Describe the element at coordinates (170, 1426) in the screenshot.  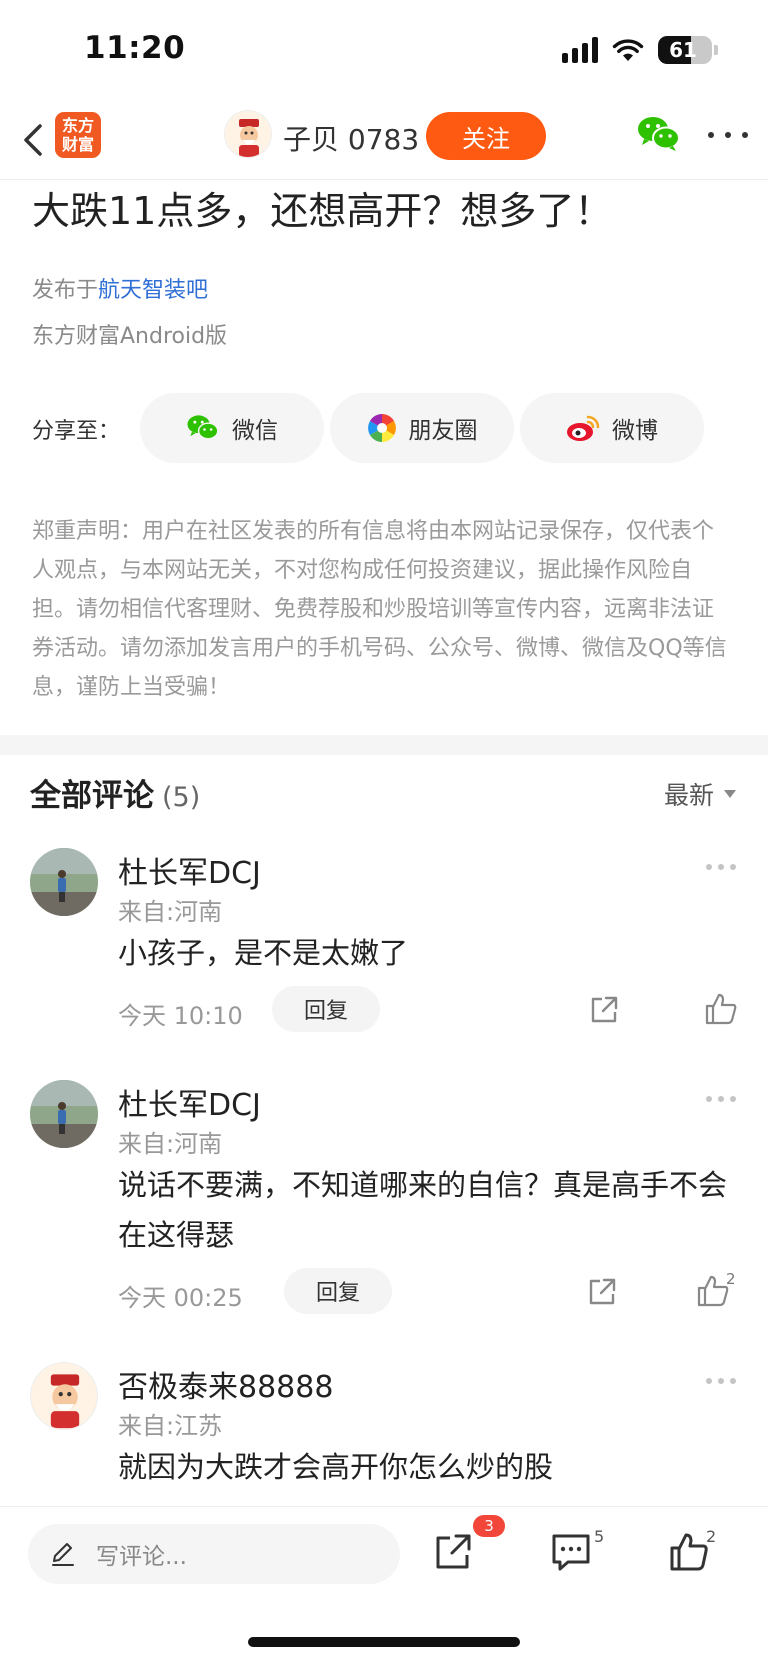
I see `commenter-location: 来自:江苏` at that location.